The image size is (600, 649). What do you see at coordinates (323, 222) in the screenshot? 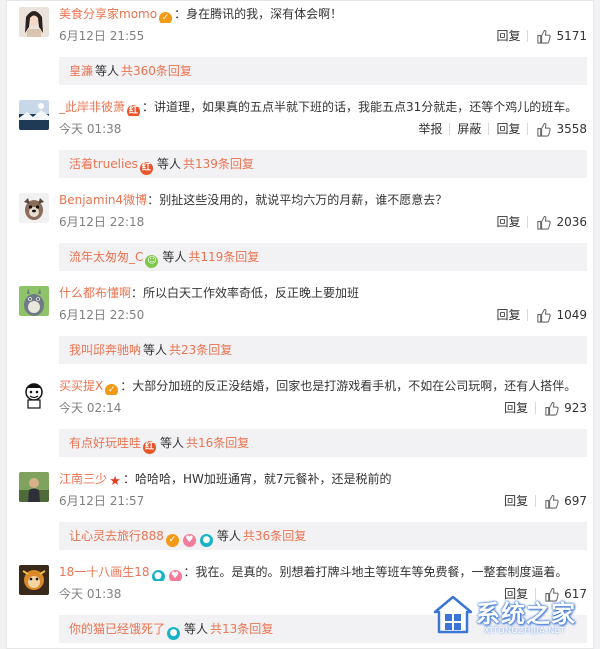
I see `comment-meta: 6月12日 22:18 回复 2036` at bounding box center [323, 222].